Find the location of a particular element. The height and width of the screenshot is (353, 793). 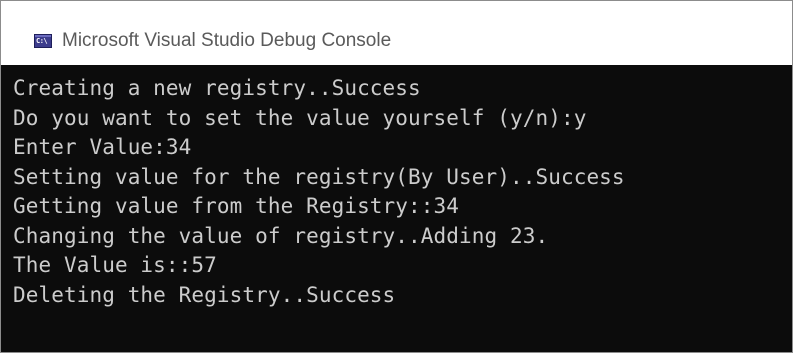

console-icon-glyph: C:\ is located at coordinates (42, 41).